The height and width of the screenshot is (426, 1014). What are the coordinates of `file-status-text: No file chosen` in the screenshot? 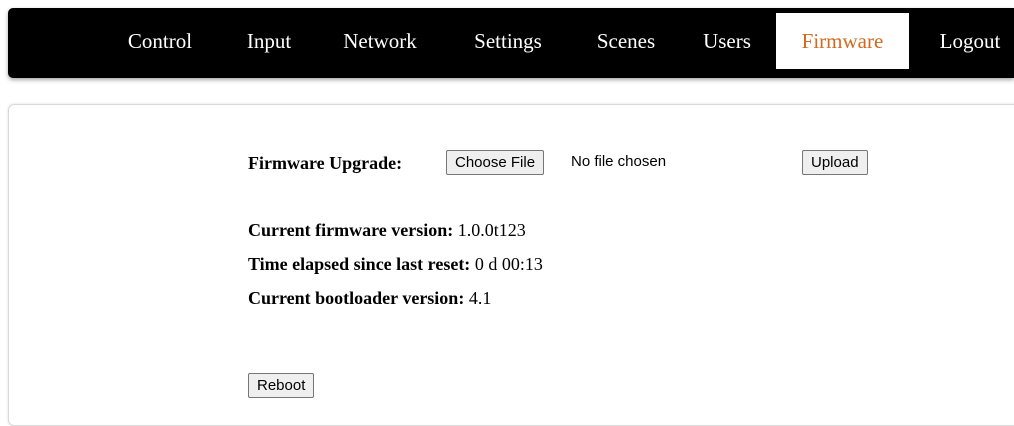 It's located at (619, 161).